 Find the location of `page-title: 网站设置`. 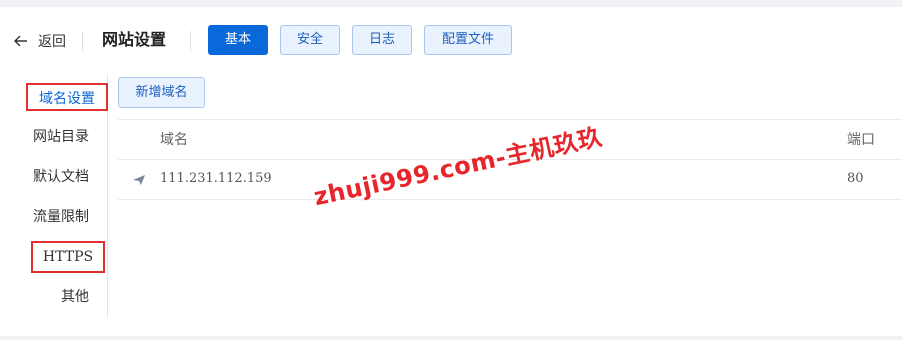

page-title: 网站设置 is located at coordinates (134, 39).